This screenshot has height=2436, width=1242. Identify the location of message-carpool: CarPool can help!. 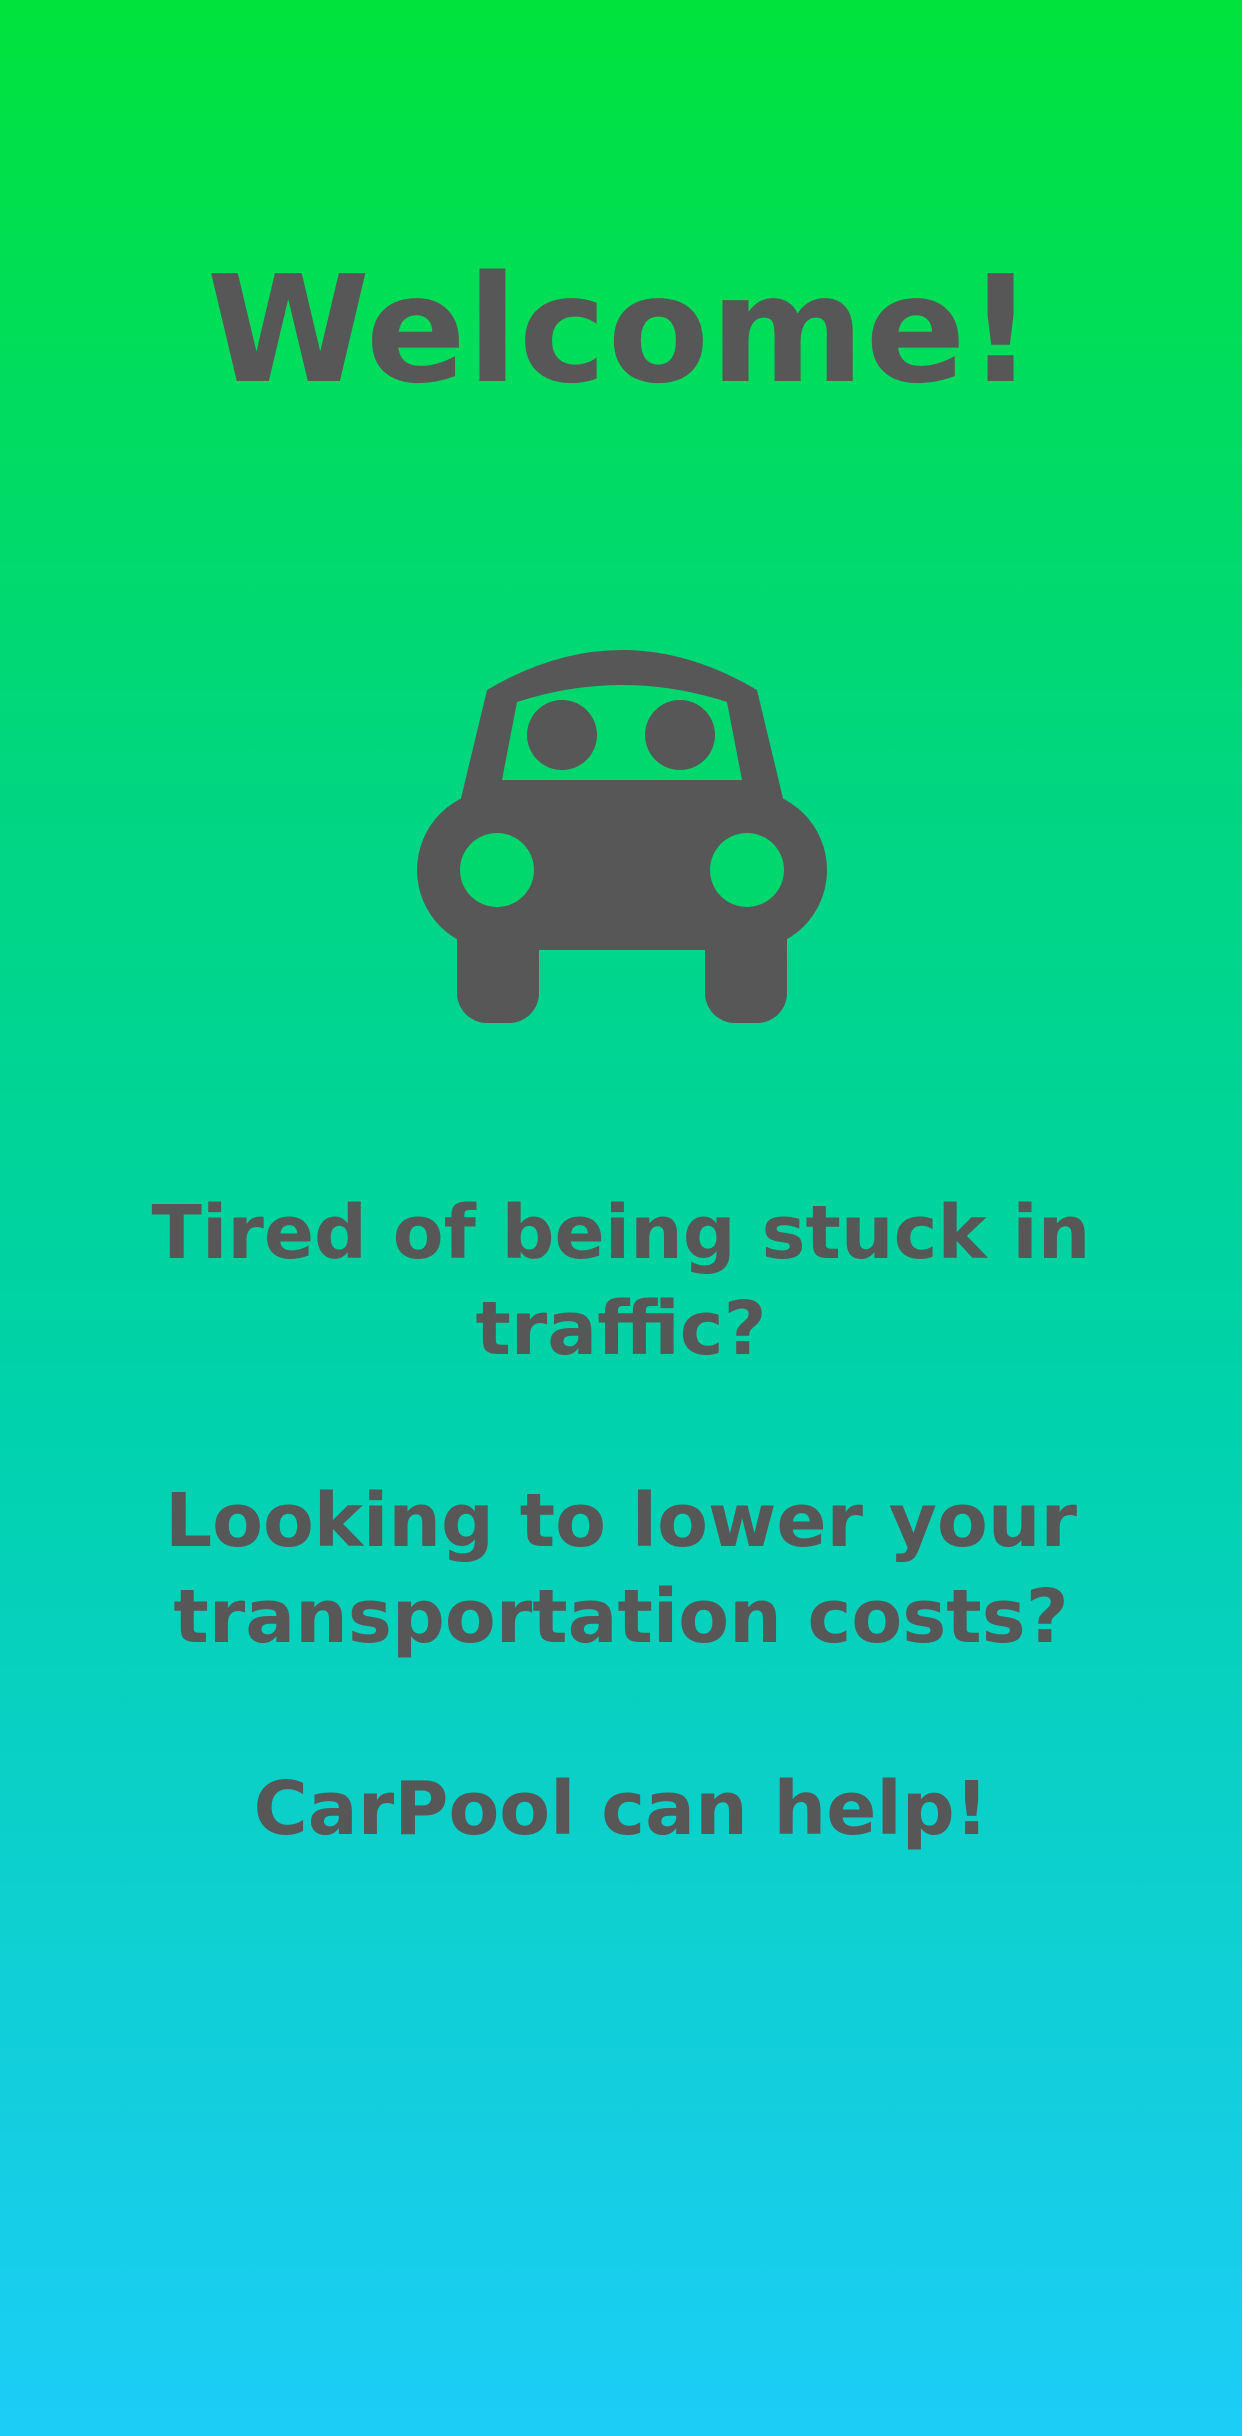
(621, 1809).